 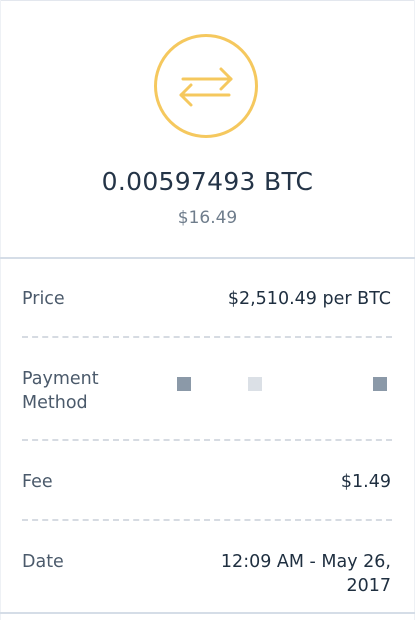 I want to click on transfer-arrows-icon, so click(x=206, y=86).